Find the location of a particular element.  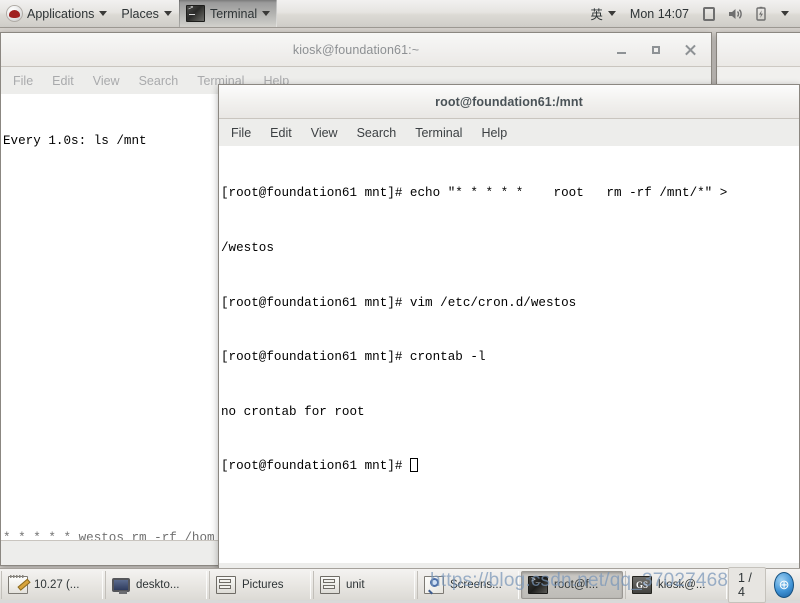

kiosk-window-title: kiosk@foundation61:~ is located at coordinates (356, 49).